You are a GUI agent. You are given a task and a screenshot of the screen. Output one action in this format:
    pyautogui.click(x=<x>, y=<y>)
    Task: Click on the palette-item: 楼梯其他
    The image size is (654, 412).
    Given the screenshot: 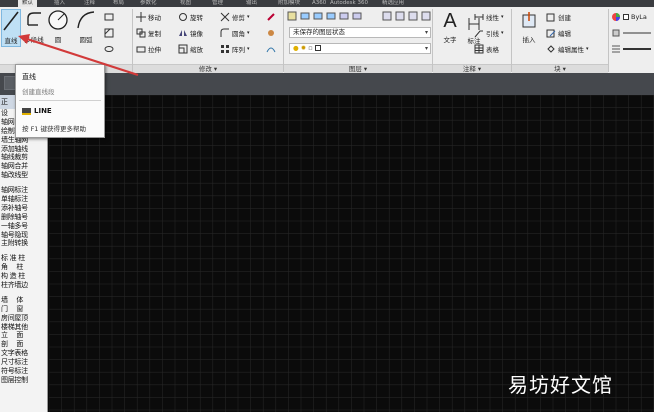 What is the action you would take?
    pyautogui.click(x=23, y=327)
    